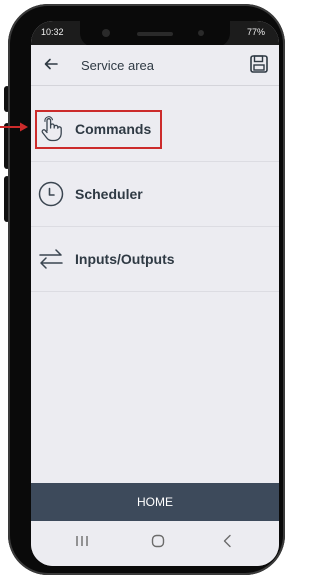 The height and width of the screenshot is (578, 320). What do you see at coordinates (155, 85) in the screenshot?
I see `header-divider` at bounding box center [155, 85].